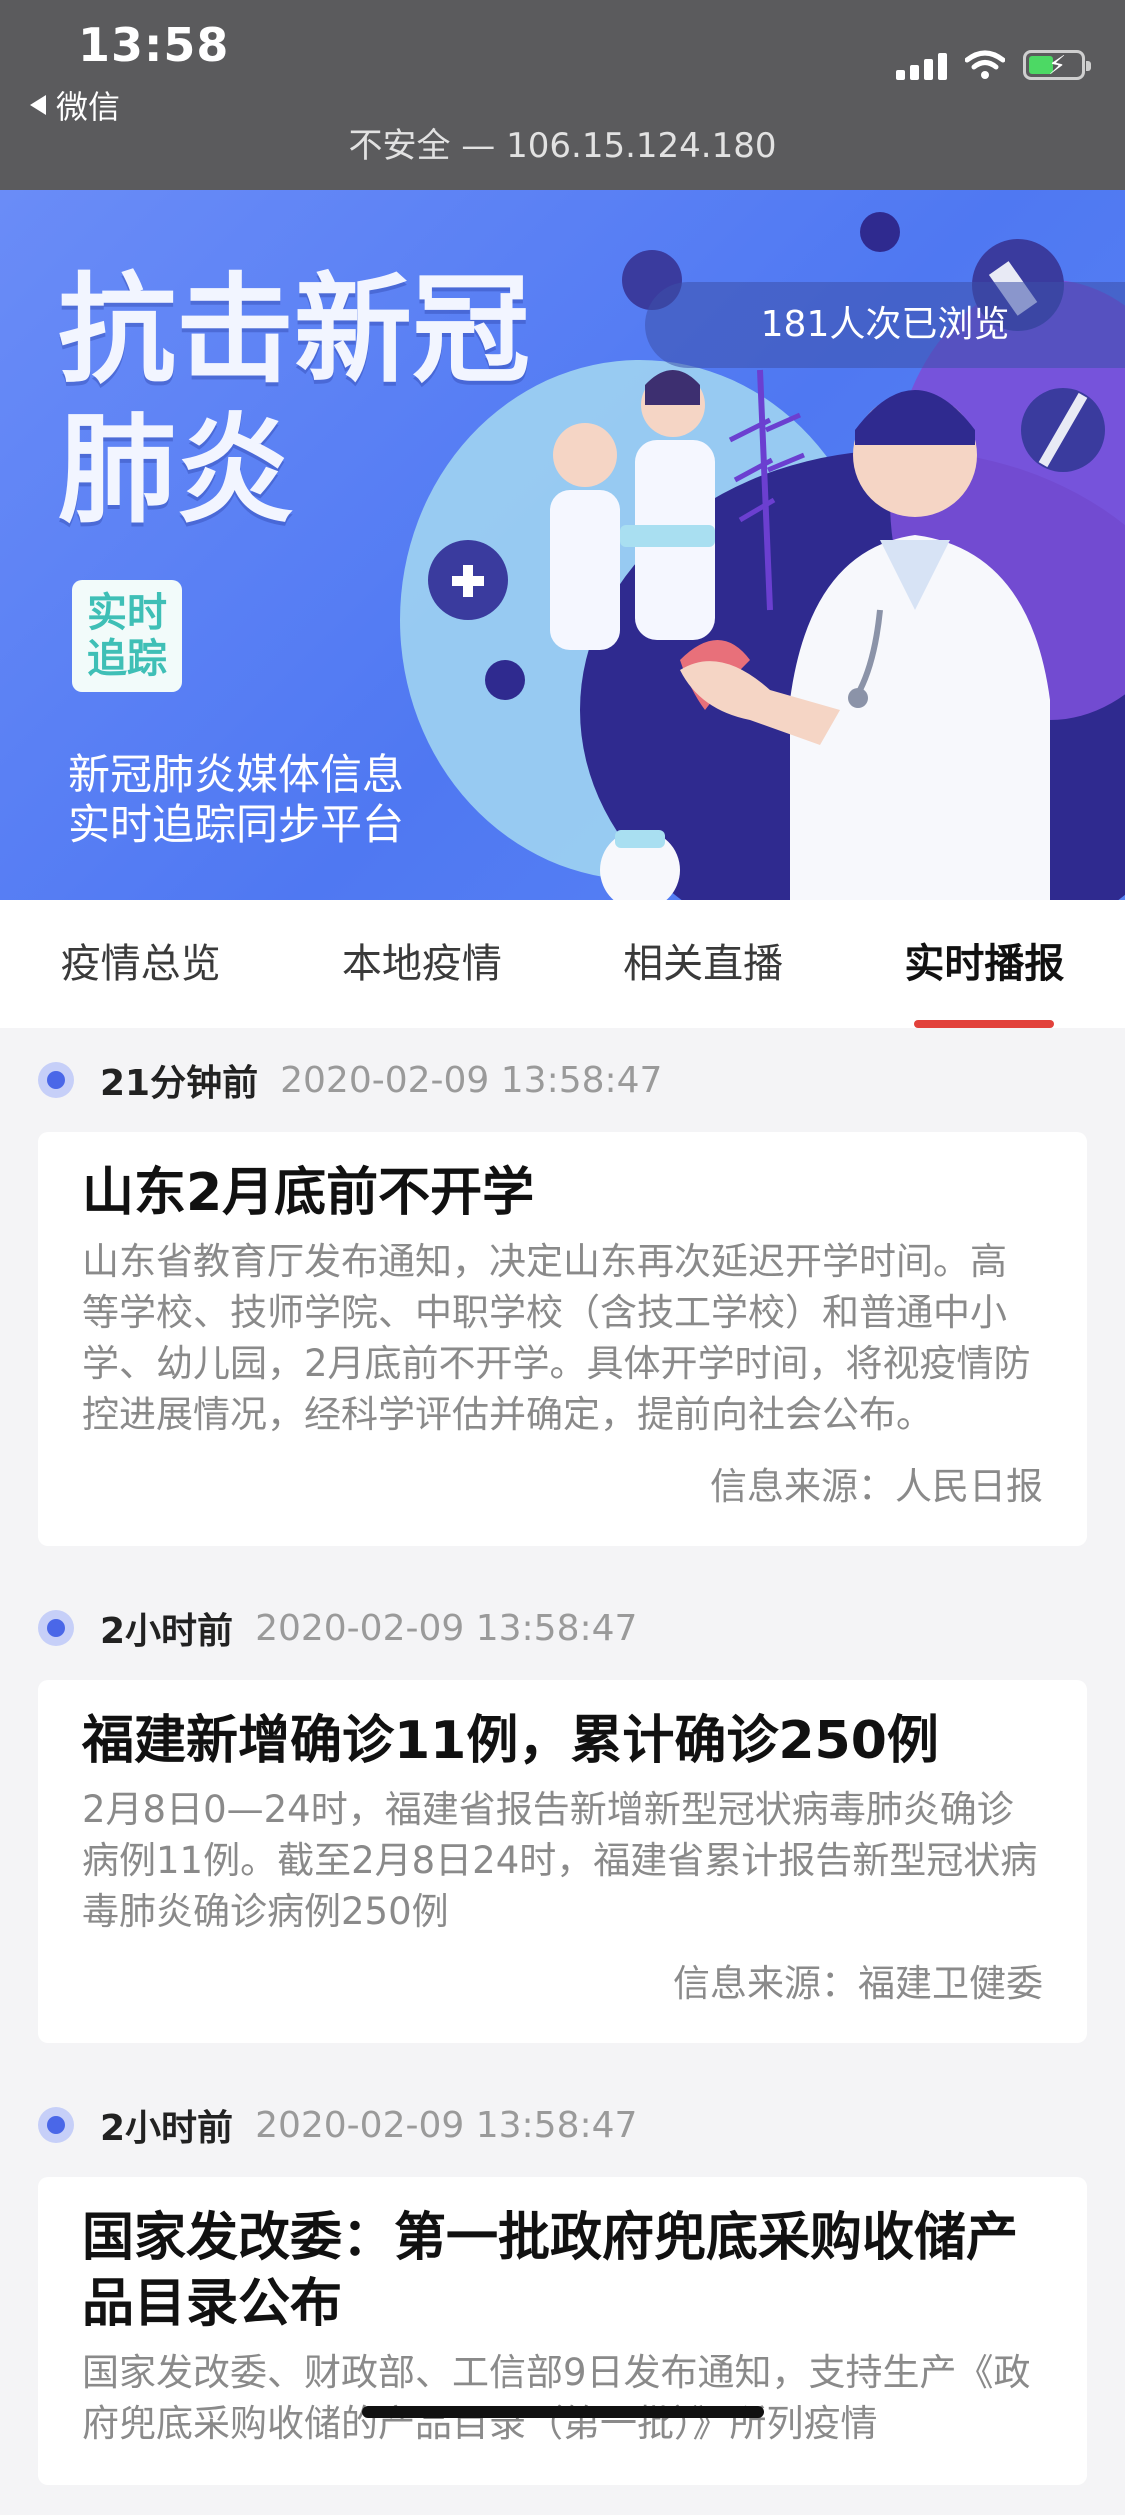 Image resolution: width=1125 pixels, height=2515 pixels. I want to click on banner-subtitle: 新冠肺炎媒体信息 实时追踪同步平台, so click(236, 800).